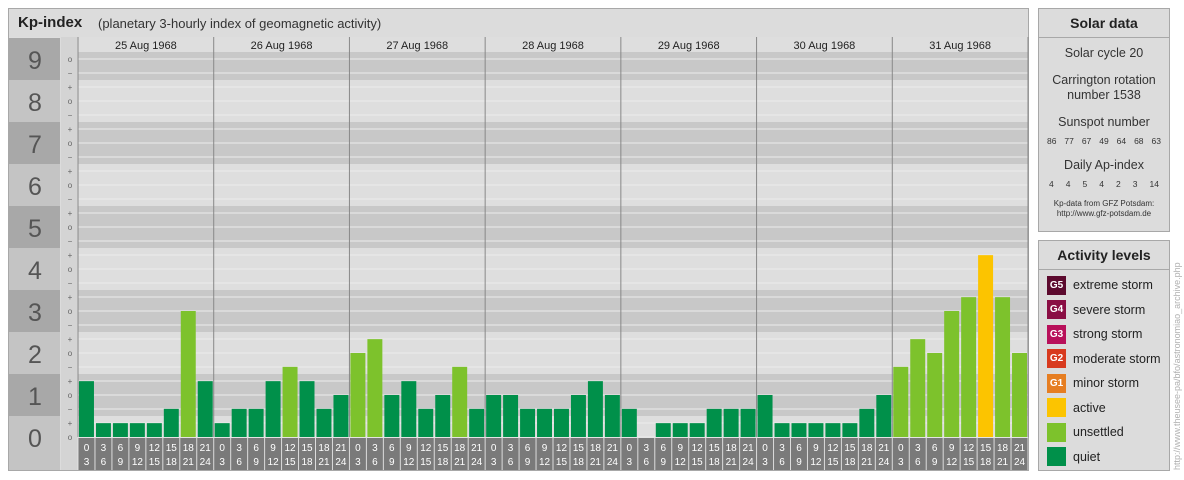  I want to click on carrington-label: Carrington rotation, so click(1104, 80).